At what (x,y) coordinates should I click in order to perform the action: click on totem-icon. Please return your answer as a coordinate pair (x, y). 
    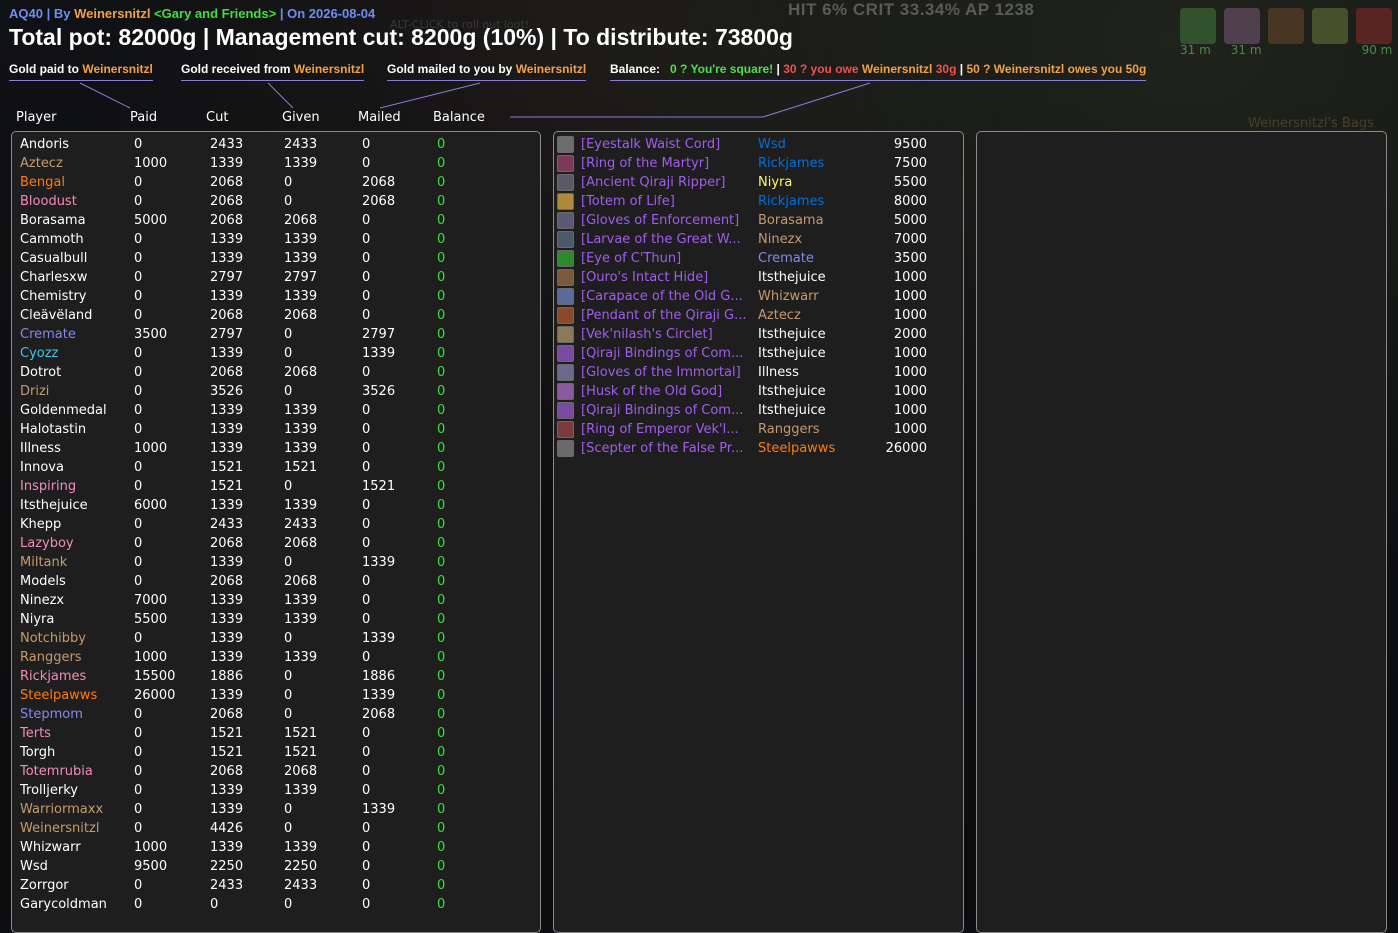
    Looking at the image, I should click on (565, 201).